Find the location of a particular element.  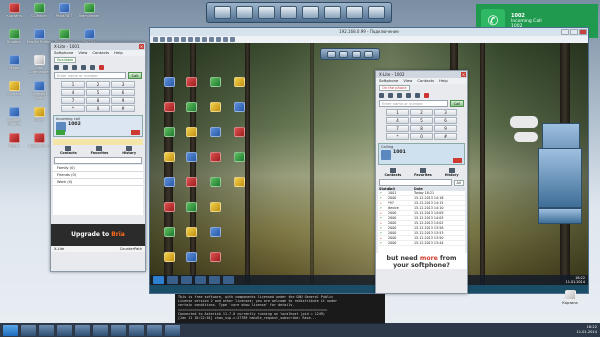

availability-select: On the phone is located at coordinates (394, 88).